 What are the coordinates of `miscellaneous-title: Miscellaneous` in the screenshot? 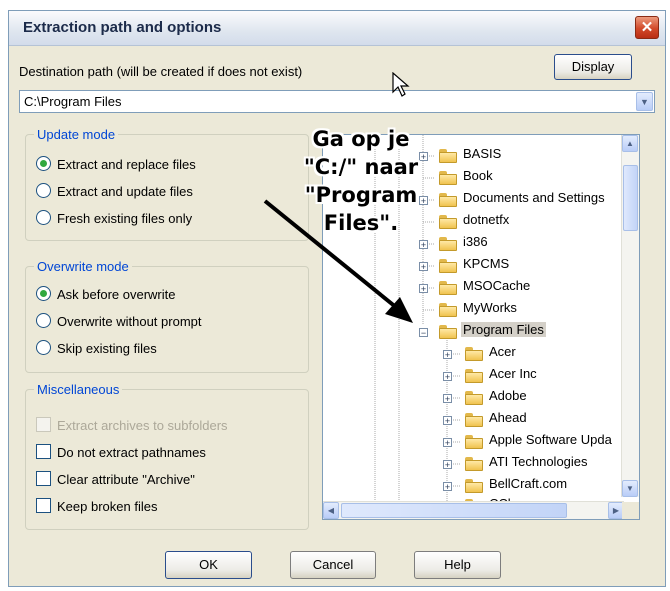 It's located at (78, 389).